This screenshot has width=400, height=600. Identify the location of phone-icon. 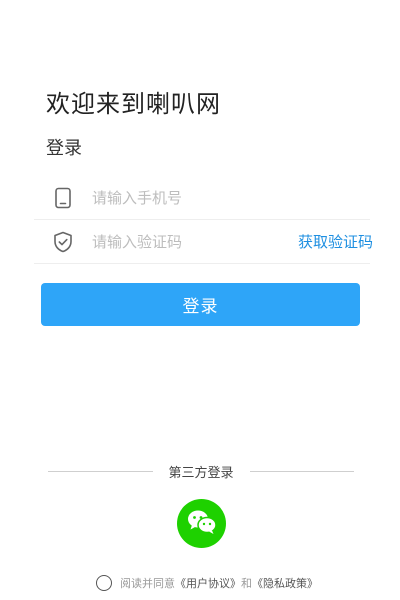
(63, 198).